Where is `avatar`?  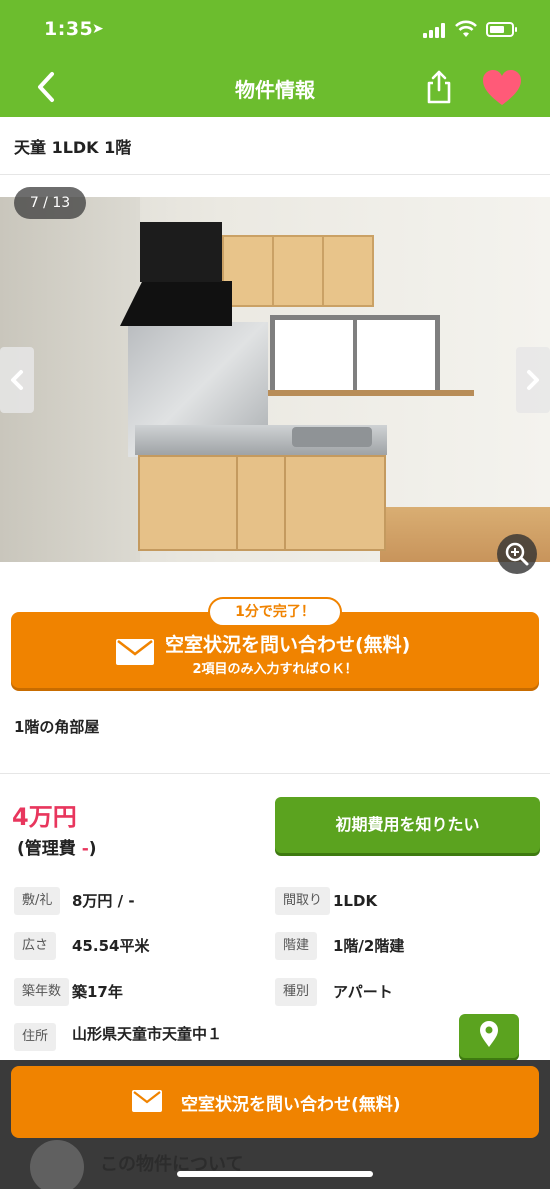 avatar is located at coordinates (57, 1164).